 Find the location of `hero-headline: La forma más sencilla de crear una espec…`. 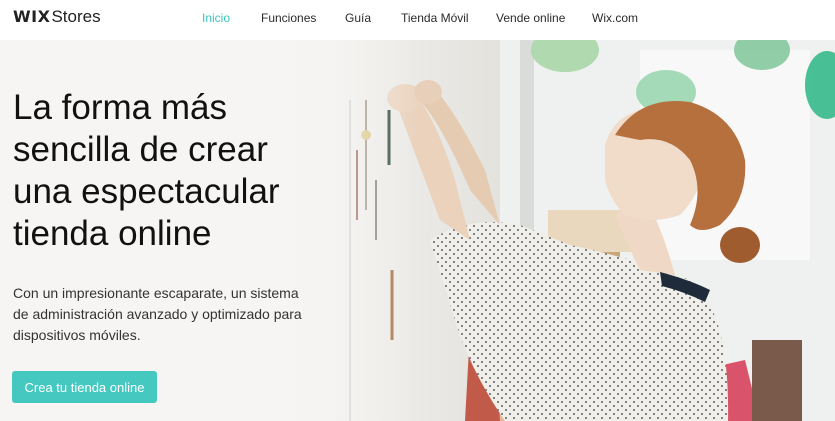

hero-headline: La forma más sencilla de crear una espec… is located at coordinates (146, 170).